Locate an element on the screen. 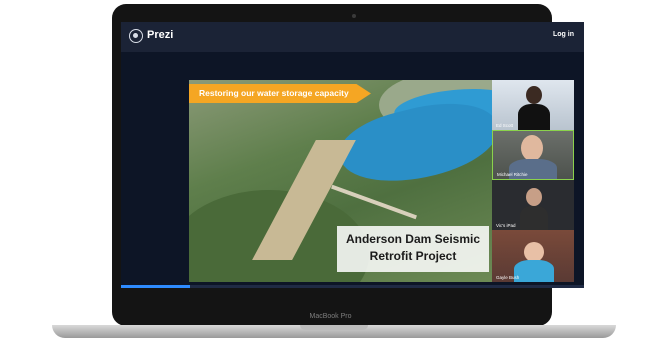 Image resolution: width=661 pixels, height=347 pixels. slide-caption-line-1: Anderson Dam Seismic is located at coordinates (413, 239).